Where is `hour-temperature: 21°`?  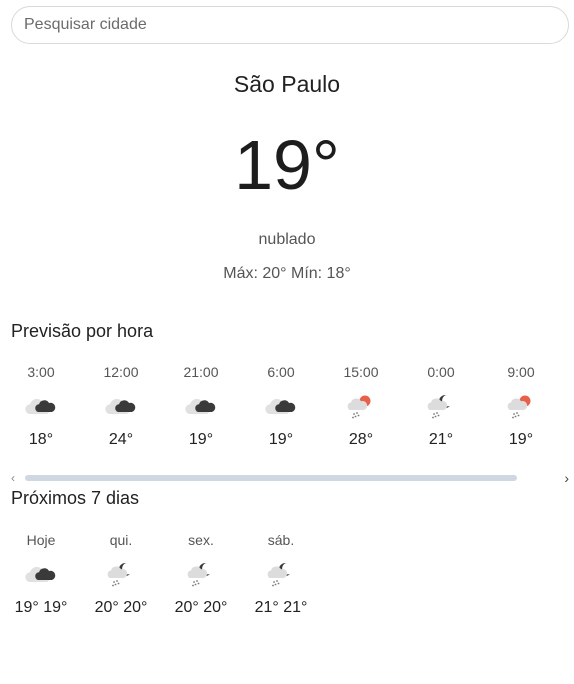
hour-temperature: 21° is located at coordinates (441, 439).